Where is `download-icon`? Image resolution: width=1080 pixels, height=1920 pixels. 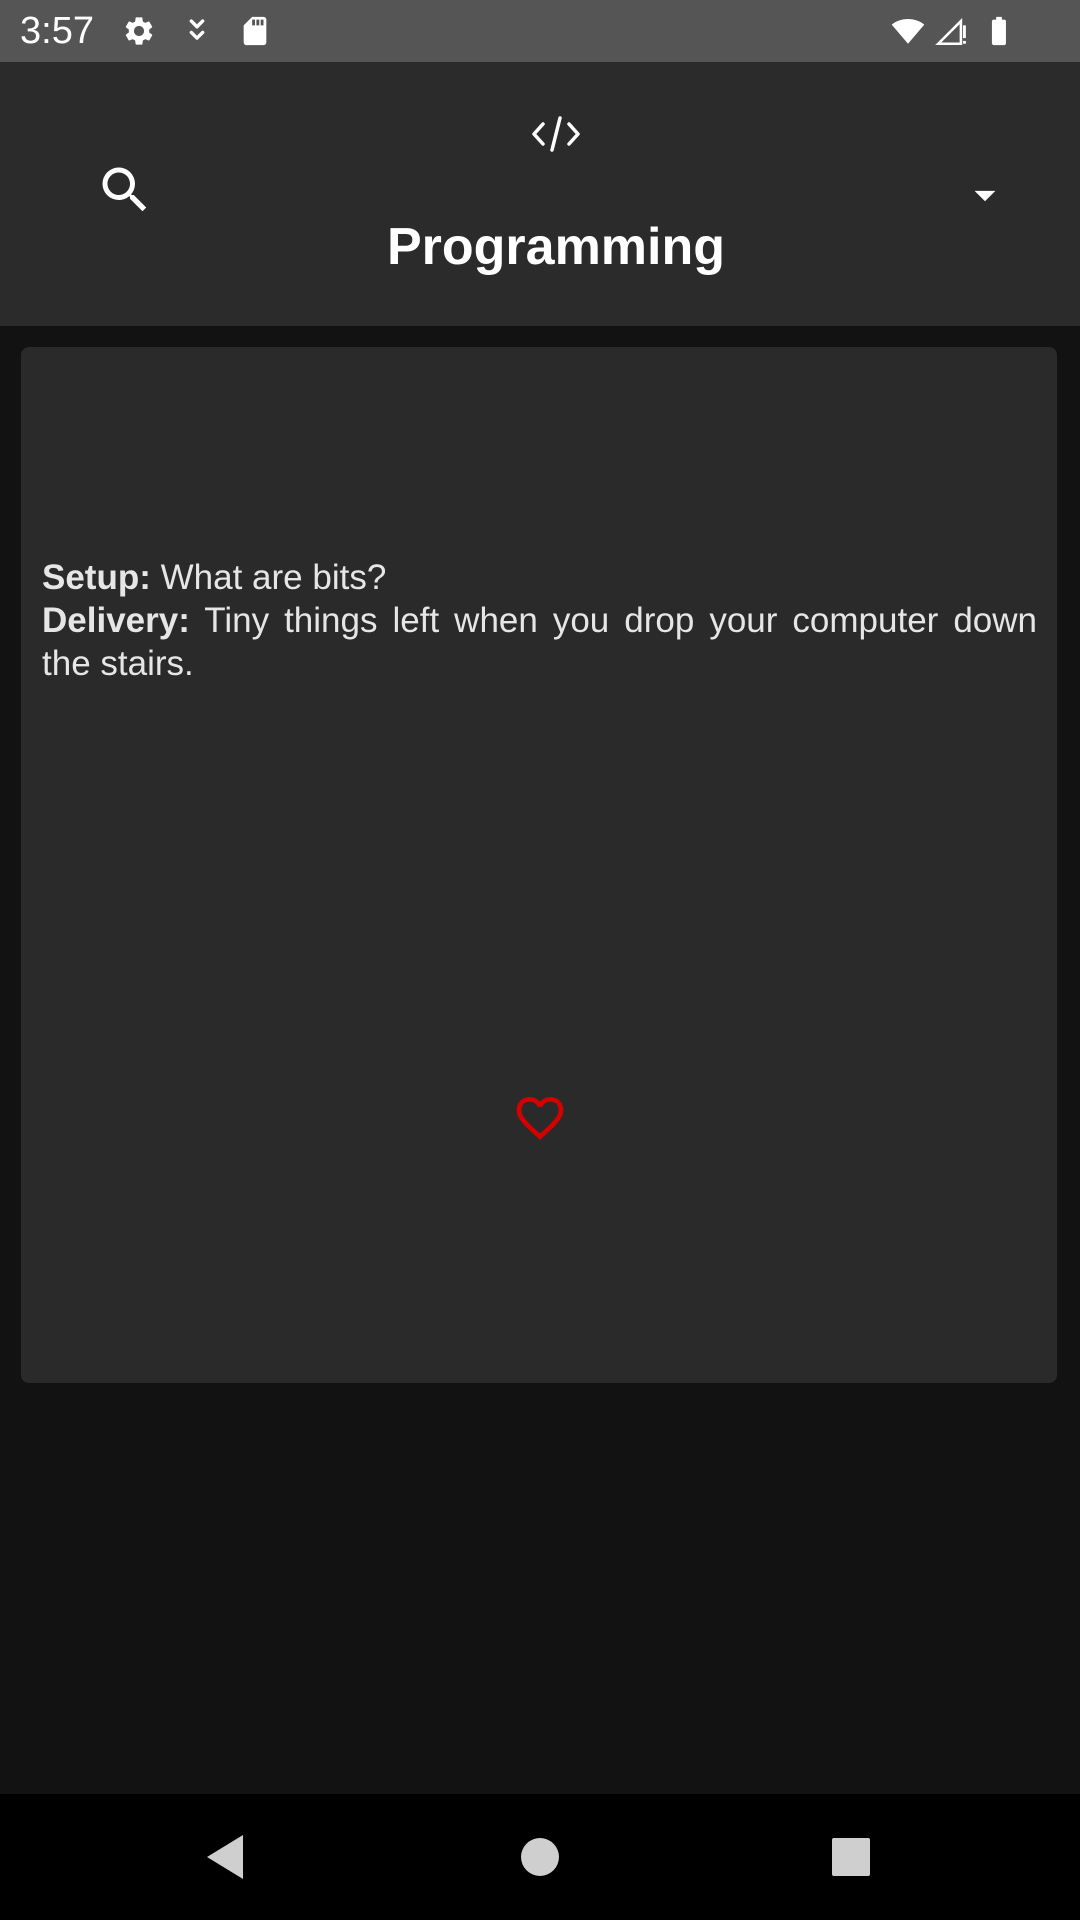 download-icon is located at coordinates (197, 29).